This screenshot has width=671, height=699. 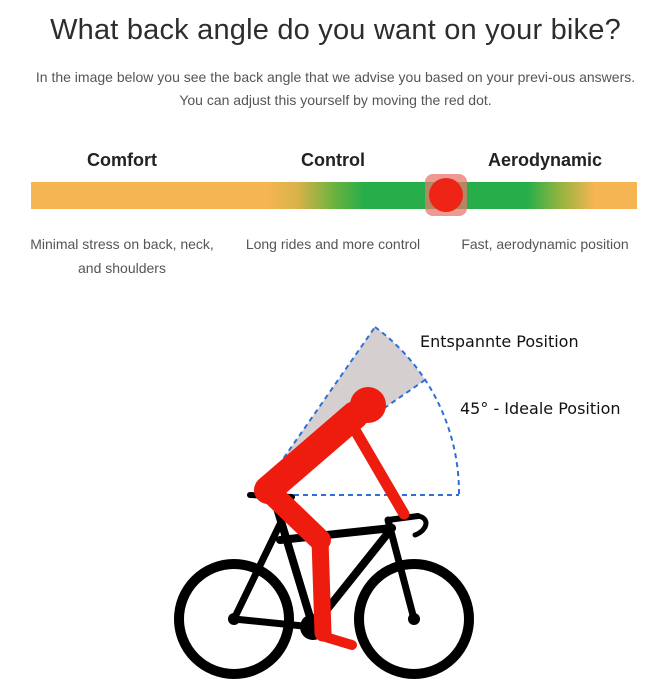 I want to click on rider-arm, so click(x=379, y=472).